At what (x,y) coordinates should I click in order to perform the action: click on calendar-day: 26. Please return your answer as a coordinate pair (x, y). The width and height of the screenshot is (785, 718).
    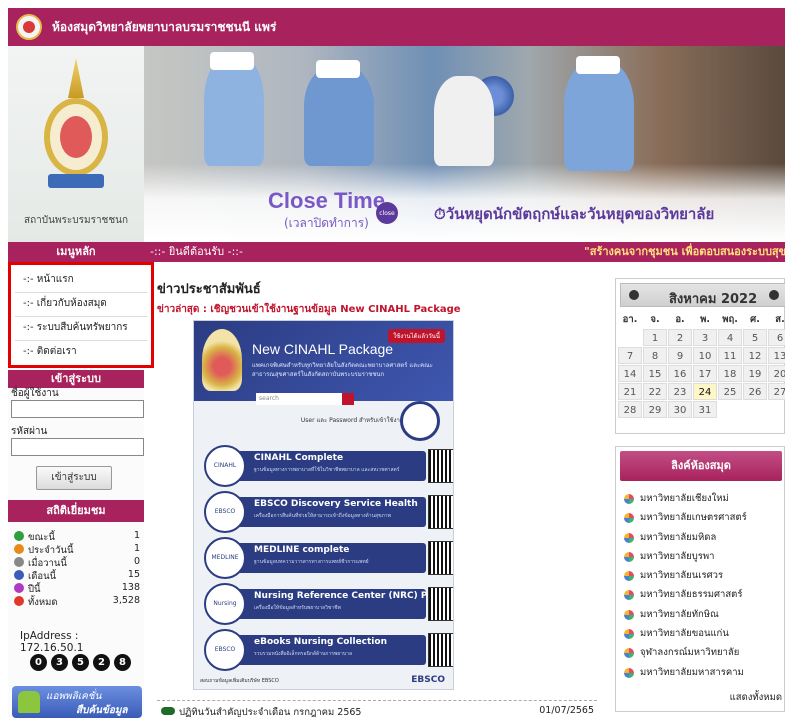
    Looking at the image, I should click on (755, 391).